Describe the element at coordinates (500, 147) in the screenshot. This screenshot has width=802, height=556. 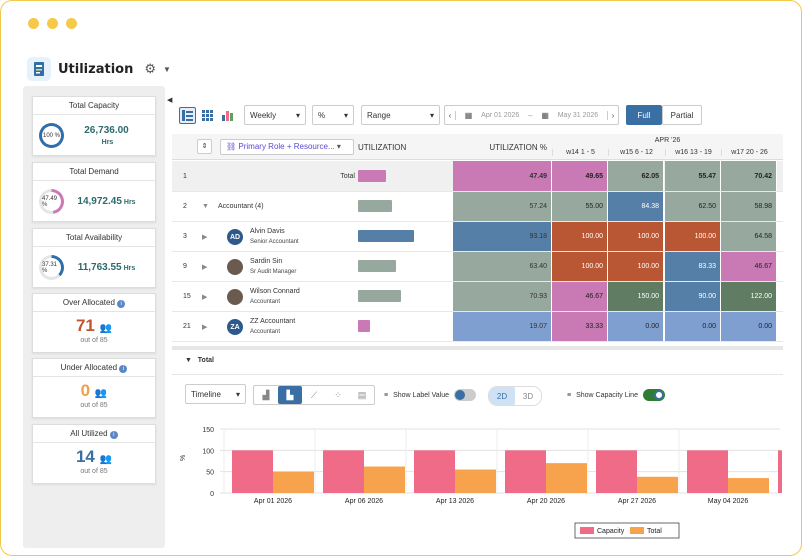
I see `col-utilization-pct: UTILIZATION %` at that location.